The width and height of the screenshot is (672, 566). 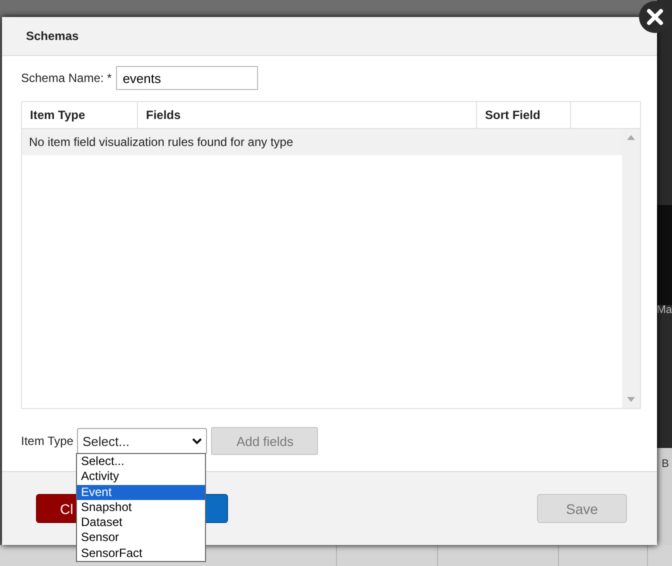 What do you see at coordinates (80, 115) in the screenshot?
I see `column-header: Item Type` at bounding box center [80, 115].